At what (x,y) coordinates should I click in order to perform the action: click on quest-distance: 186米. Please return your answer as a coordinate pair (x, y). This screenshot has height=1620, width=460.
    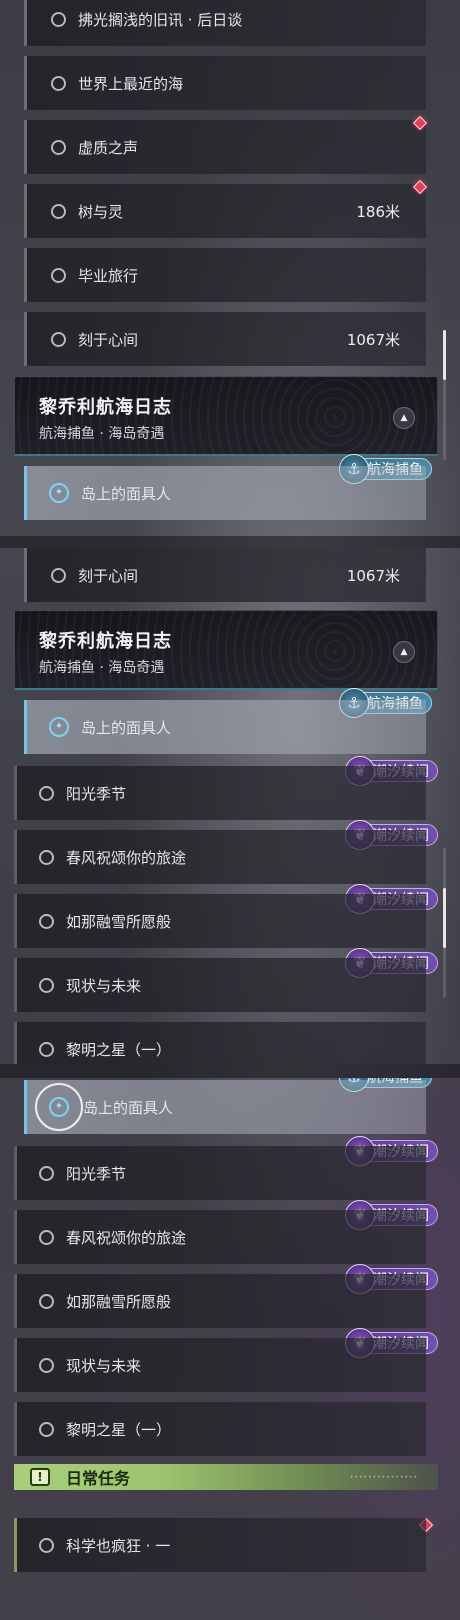
    Looking at the image, I should click on (378, 211).